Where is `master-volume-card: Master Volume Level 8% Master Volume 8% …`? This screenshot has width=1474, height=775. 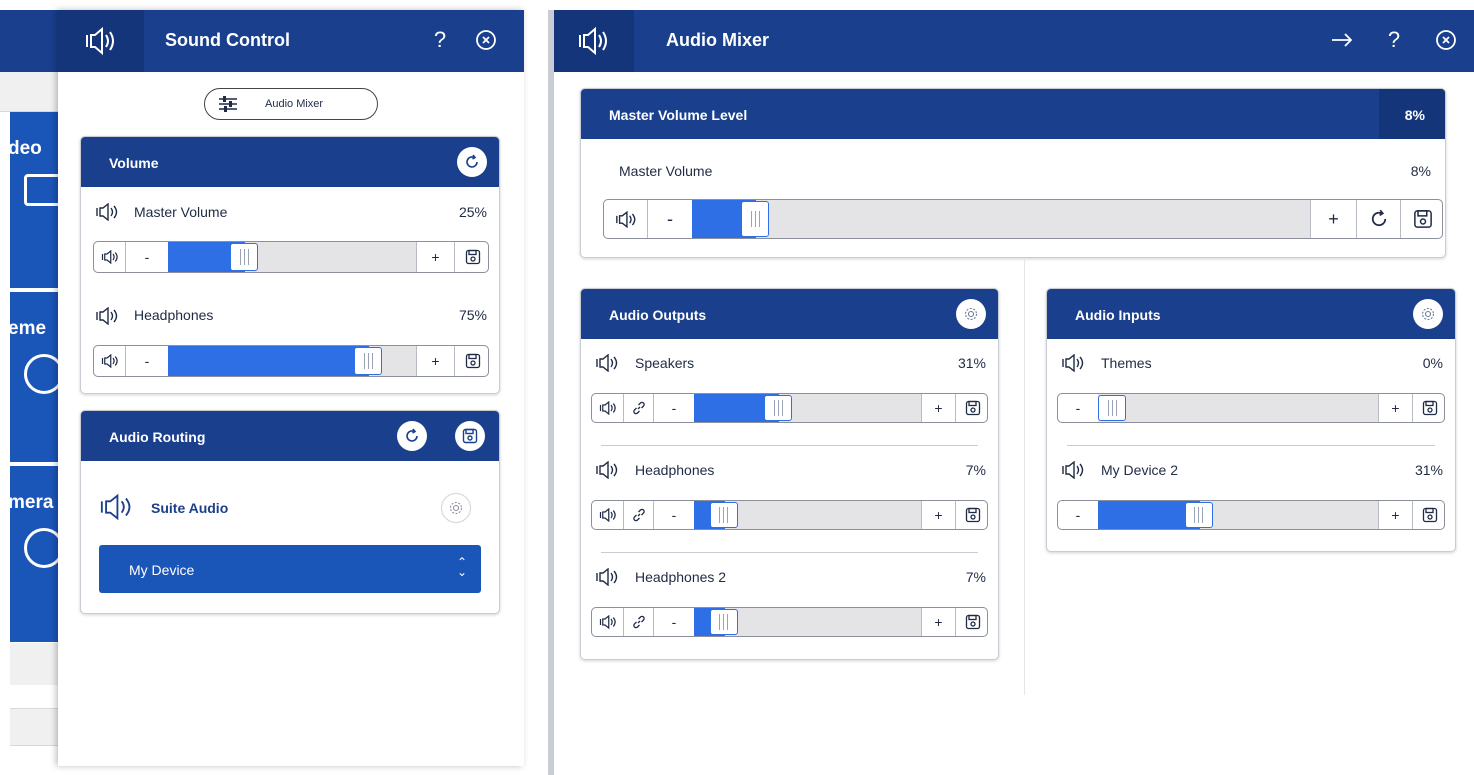 master-volume-card: Master Volume Level 8% Master Volume 8% … is located at coordinates (1013, 173).